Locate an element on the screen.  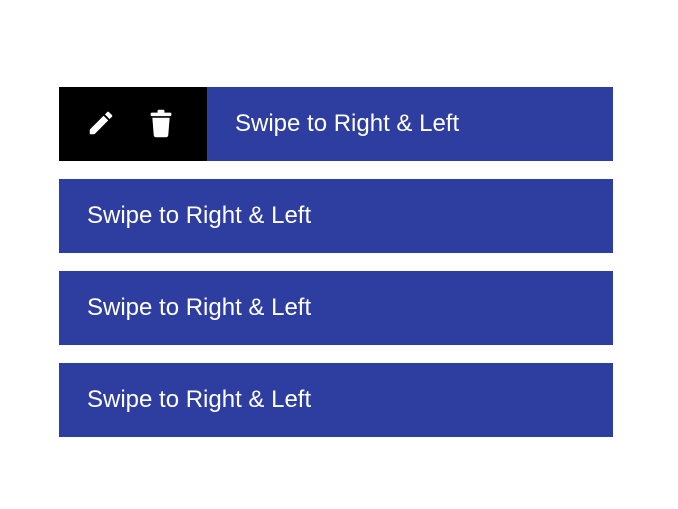
delete-button is located at coordinates (161, 123).